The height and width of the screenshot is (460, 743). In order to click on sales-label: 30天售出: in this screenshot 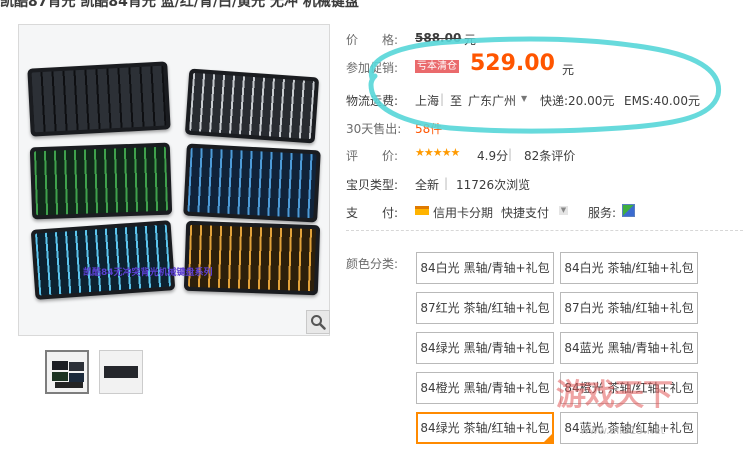, I will do `click(374, 129)`.